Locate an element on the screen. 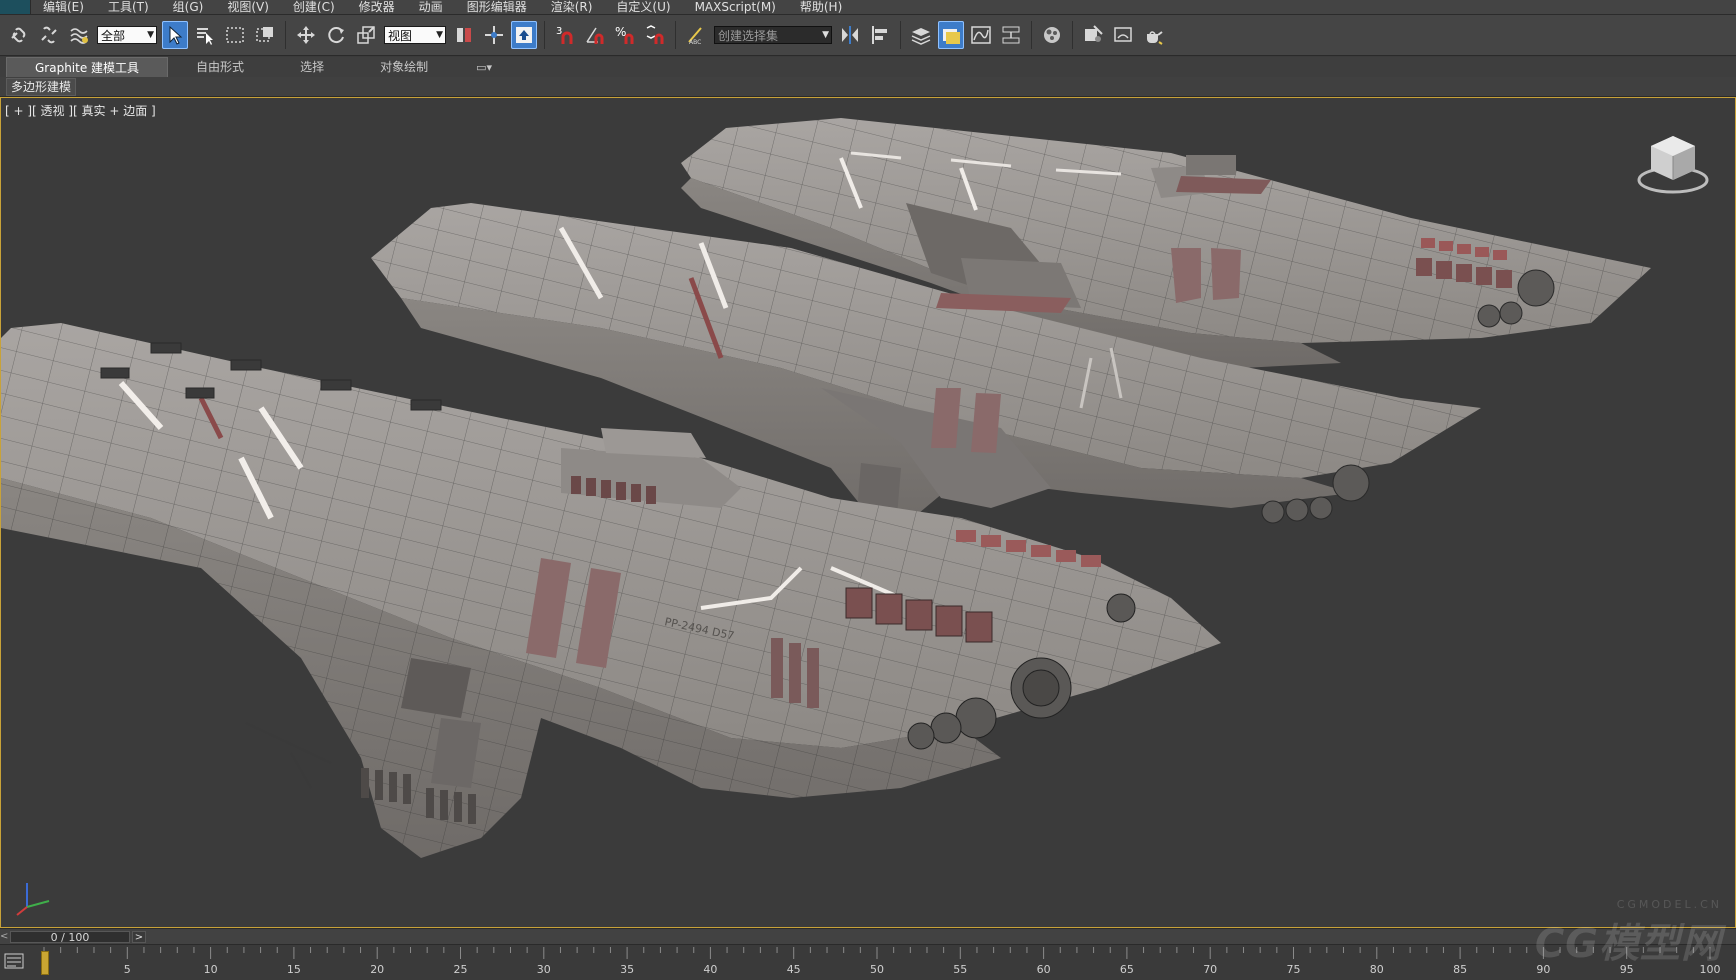  menu-group: 组(G) is located at coordinates (188, 7).